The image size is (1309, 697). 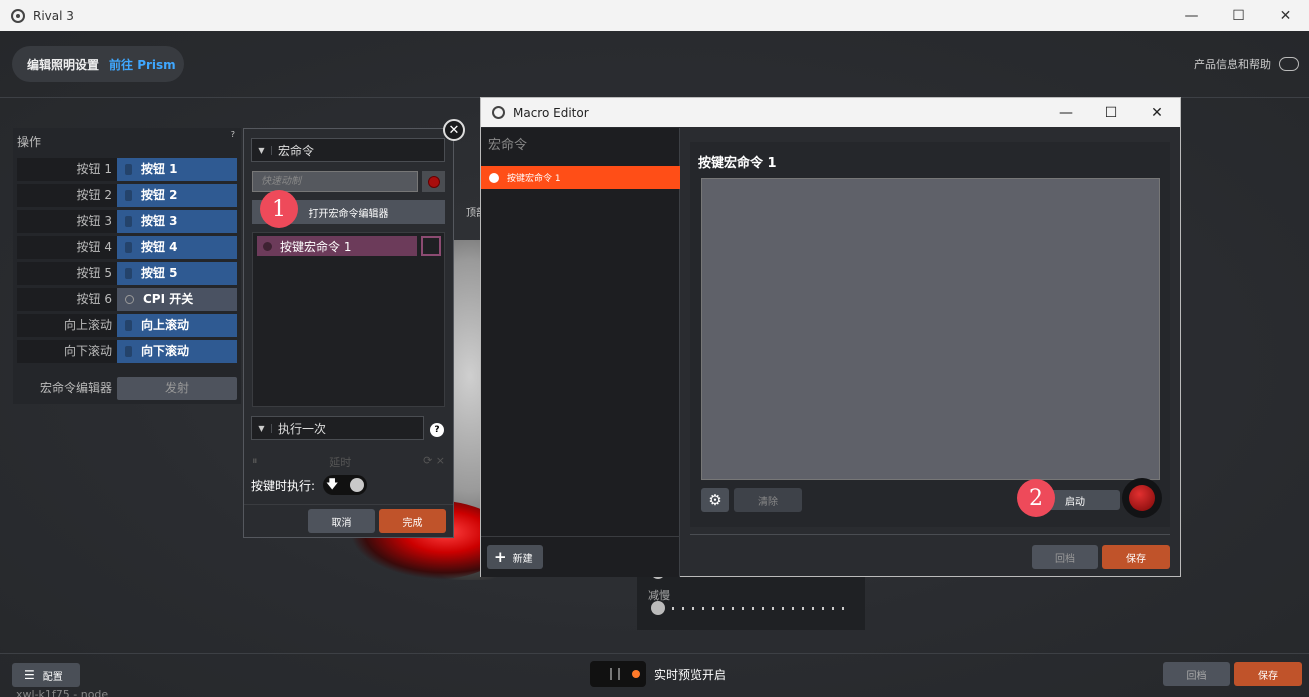 I want to click on macro-editor-label: 宏命令编辑器, so click(x=75, y=388).